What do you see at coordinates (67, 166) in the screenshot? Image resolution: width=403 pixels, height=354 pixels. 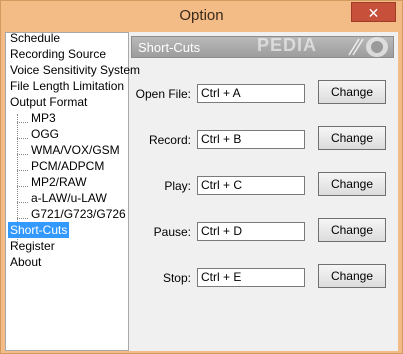 I see `tree-item-pcm-adpcm: PCM/ADPCM` at bounding box center [67, 166].